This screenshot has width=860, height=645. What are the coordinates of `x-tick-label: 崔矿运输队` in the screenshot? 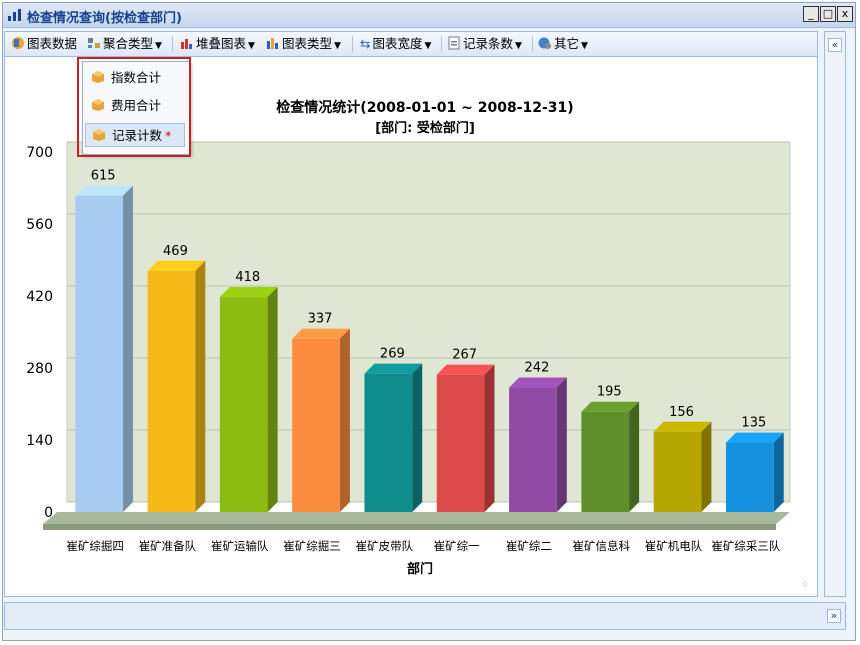 It's located at (240, 546).